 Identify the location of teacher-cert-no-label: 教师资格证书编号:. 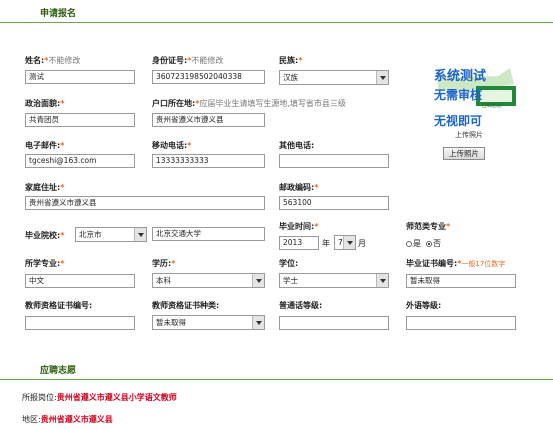
(59, 305).